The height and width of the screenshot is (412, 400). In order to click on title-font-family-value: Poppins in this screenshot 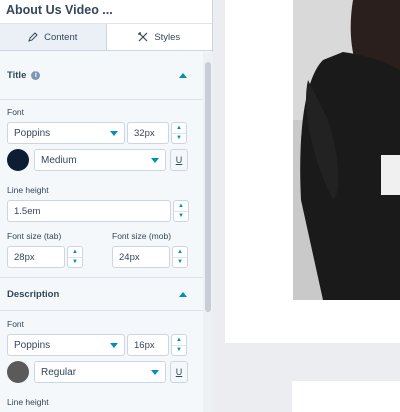, I will do `click(32, 133)`.